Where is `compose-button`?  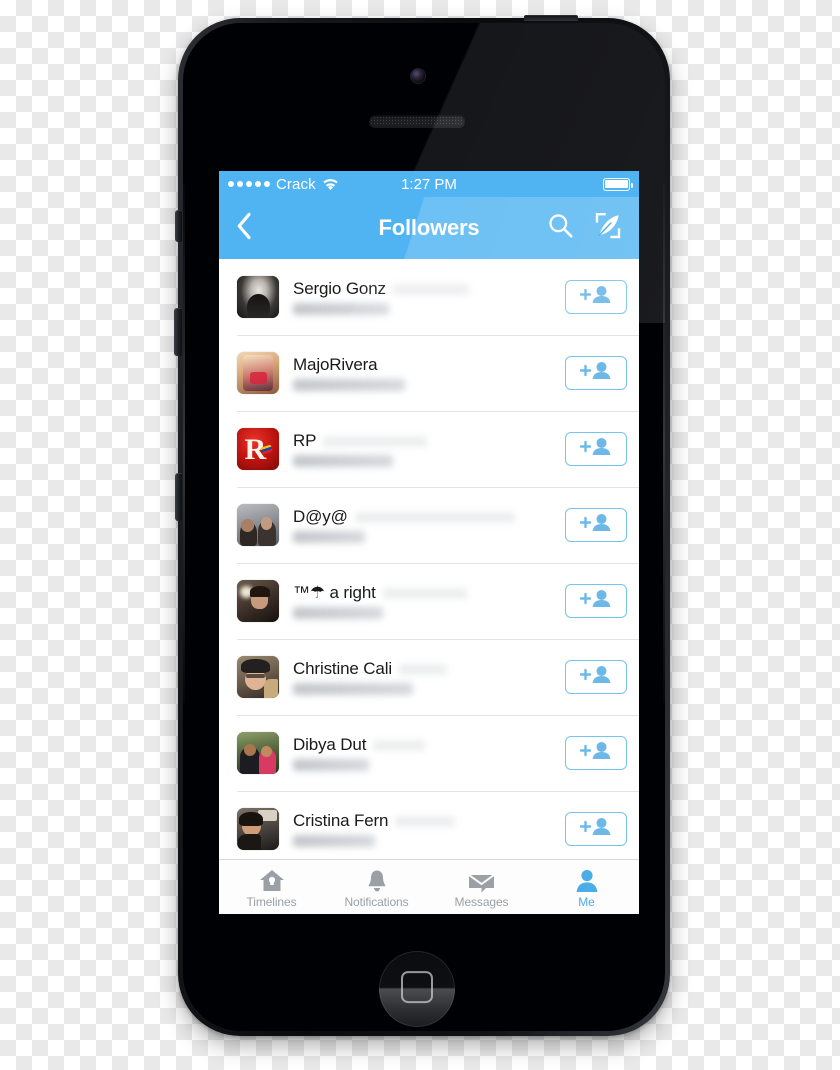 compose-button is located at coordinates (608, 228).